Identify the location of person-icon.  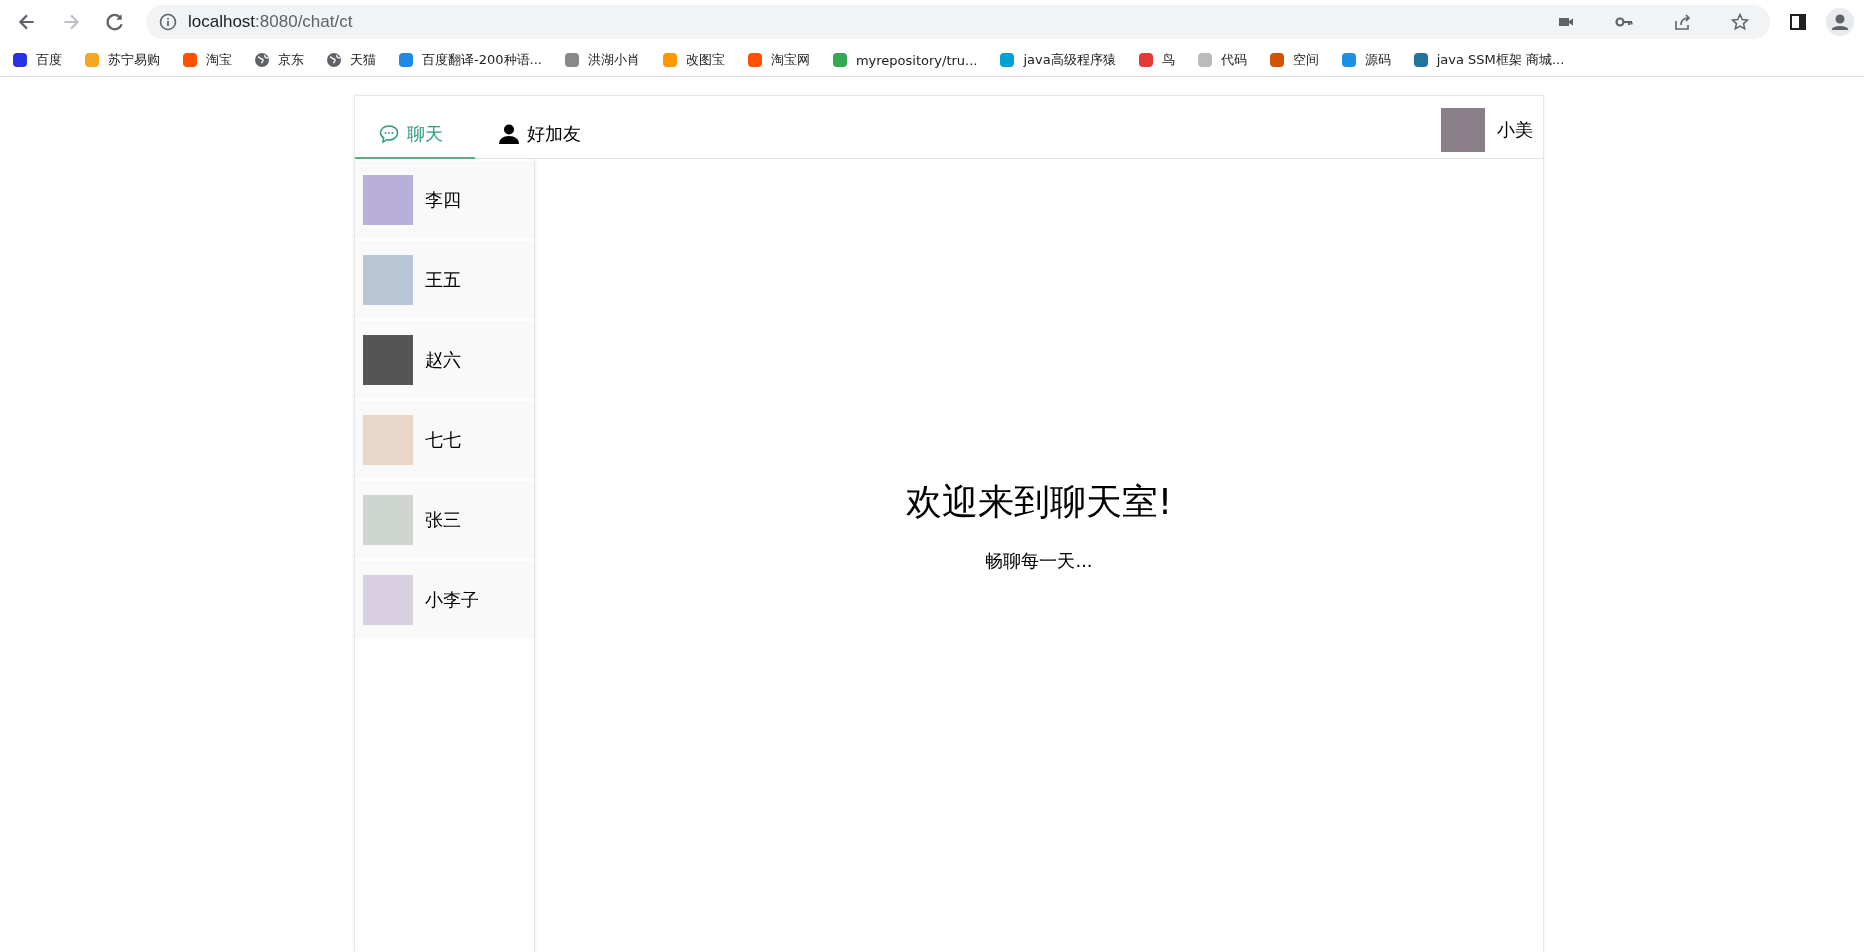
(509, 134).